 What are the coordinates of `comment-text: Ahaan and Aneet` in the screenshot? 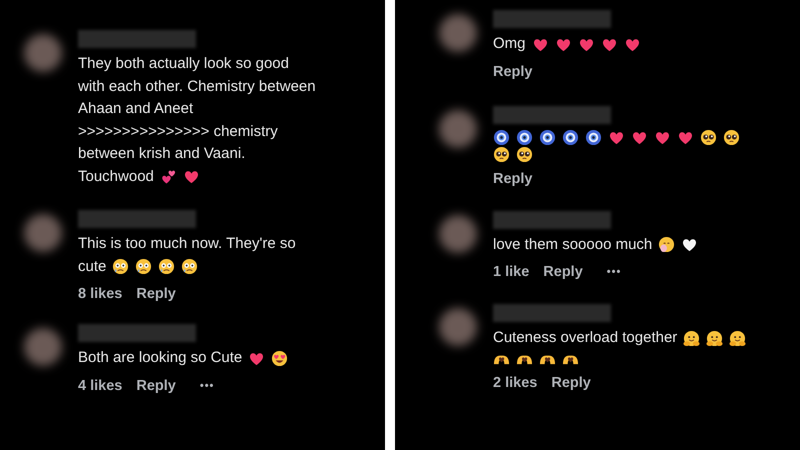 It's located at (136, 109).